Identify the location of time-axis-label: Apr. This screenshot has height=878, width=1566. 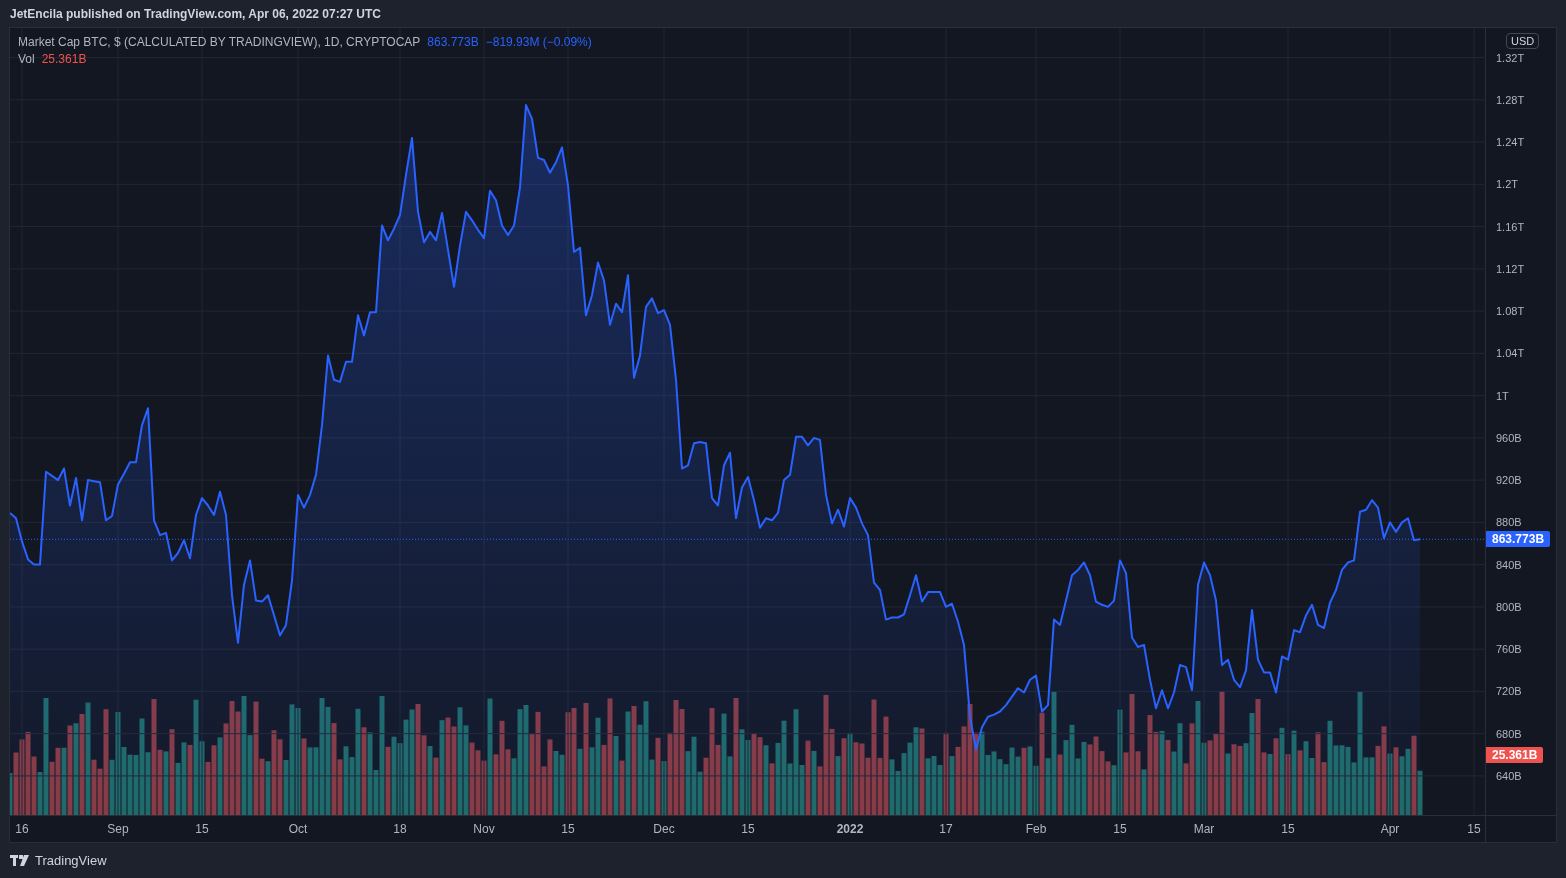
(1390, 829).